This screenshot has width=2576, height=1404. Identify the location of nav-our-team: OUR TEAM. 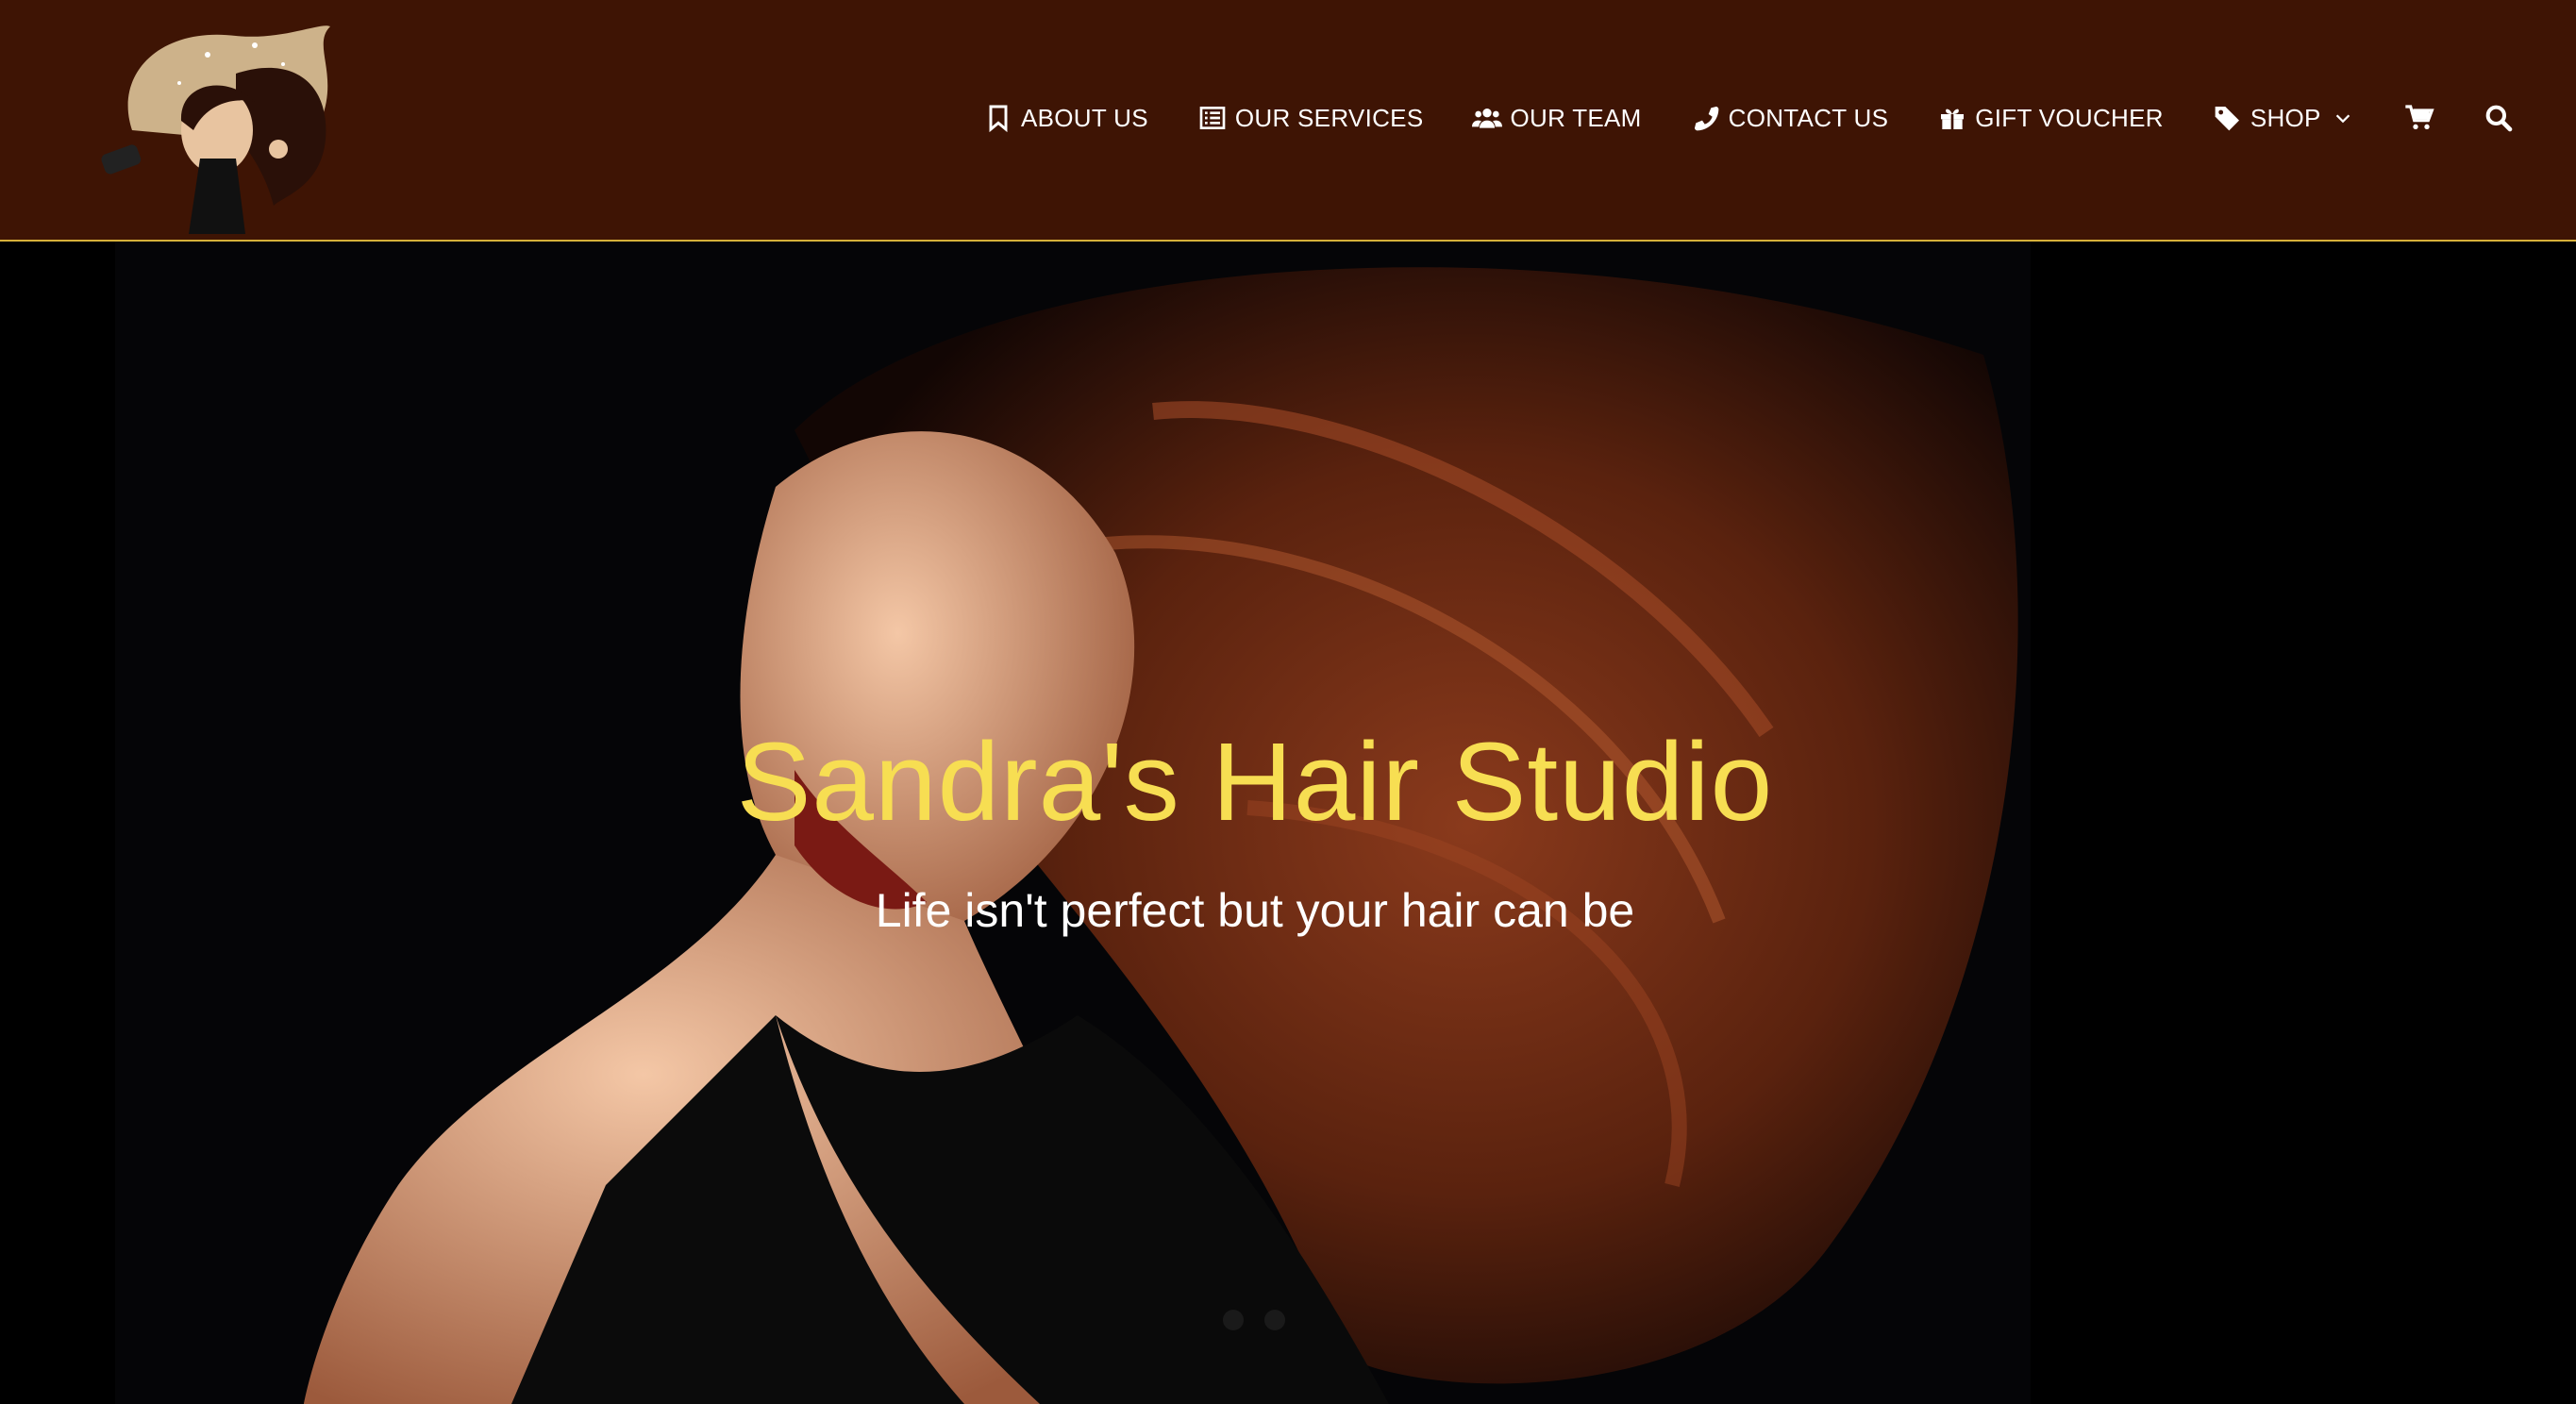
(1555, 118).